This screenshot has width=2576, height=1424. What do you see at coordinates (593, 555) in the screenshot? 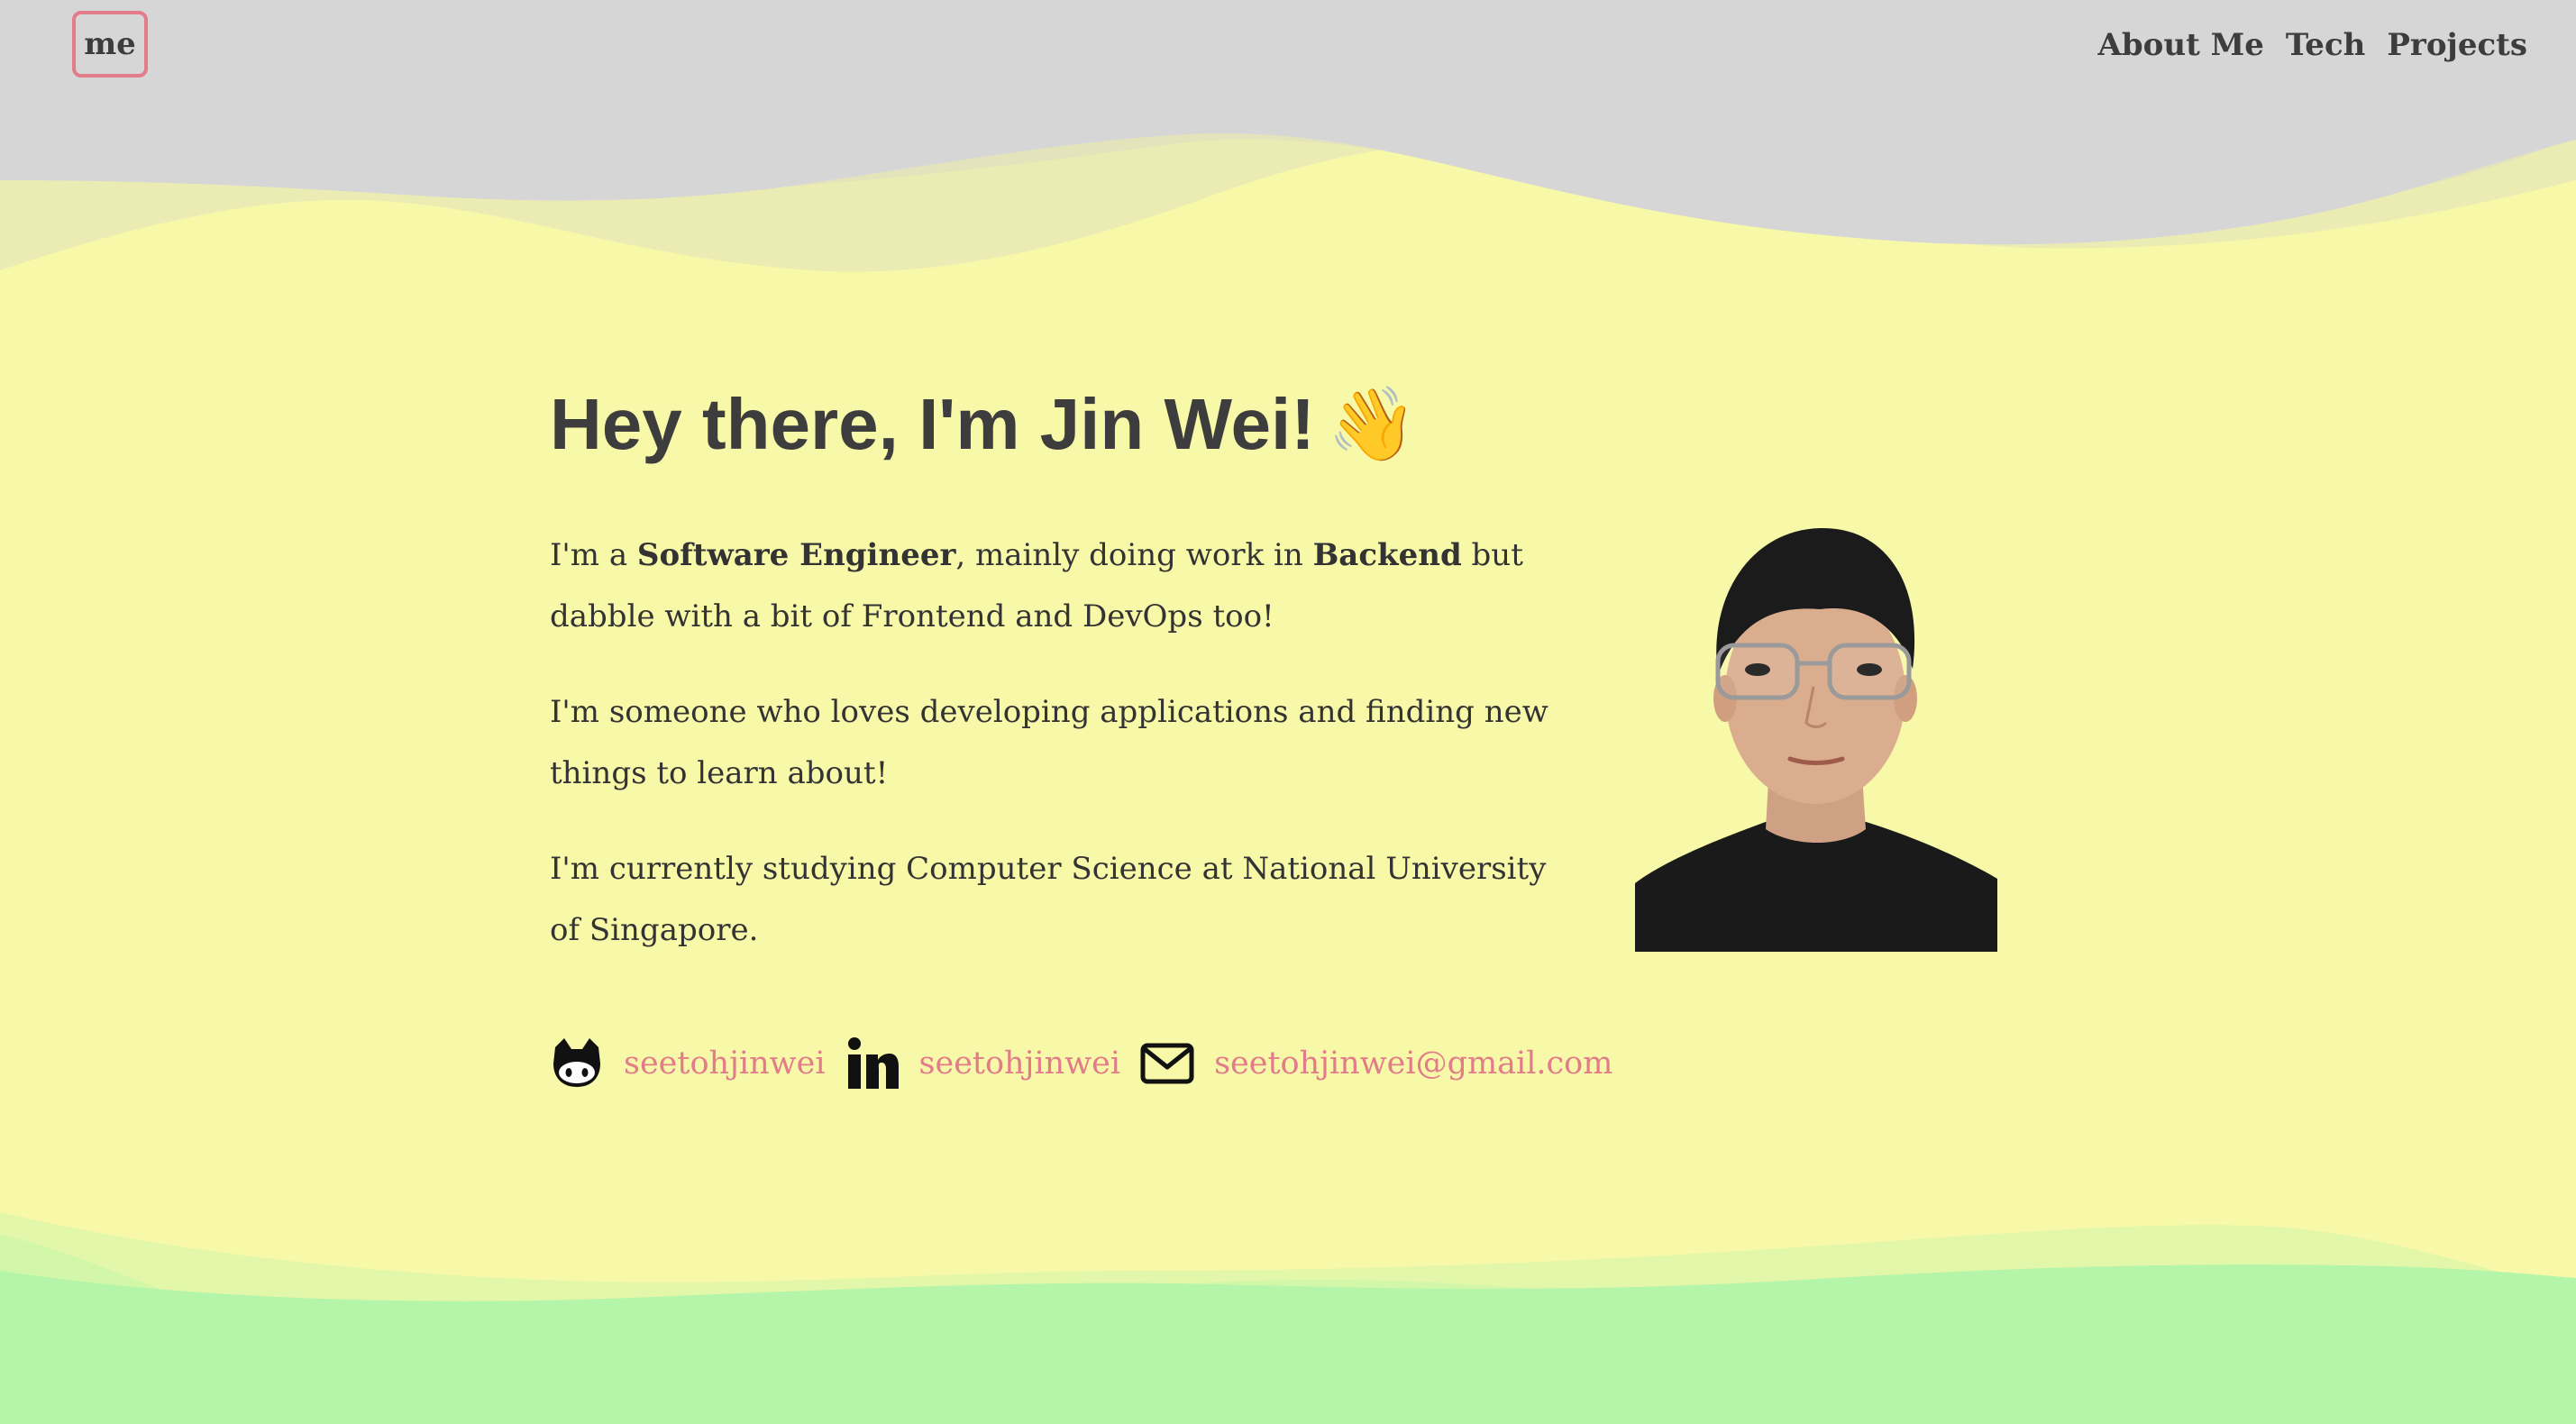
I see `role-prefix-text: I'm a` at bounding box center [593, 555].